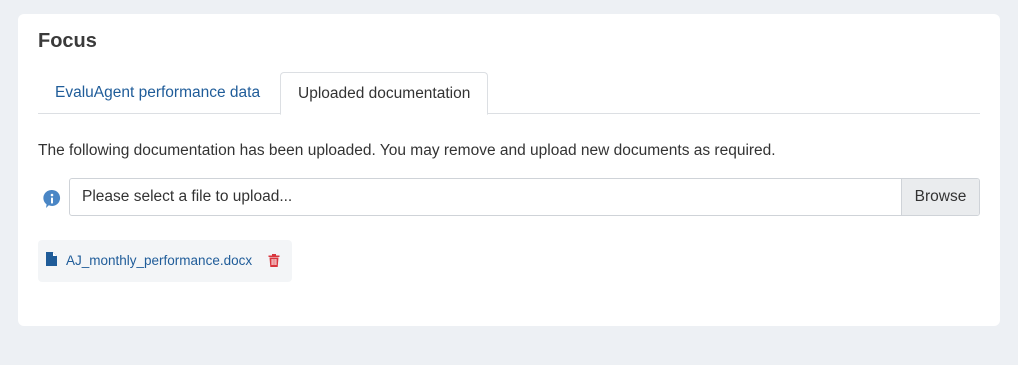 This screenshot has height=365, width=1018. Describe the element at coordinates (940, 197) in the screenshot. I see `browse-button: Browse` at that location.